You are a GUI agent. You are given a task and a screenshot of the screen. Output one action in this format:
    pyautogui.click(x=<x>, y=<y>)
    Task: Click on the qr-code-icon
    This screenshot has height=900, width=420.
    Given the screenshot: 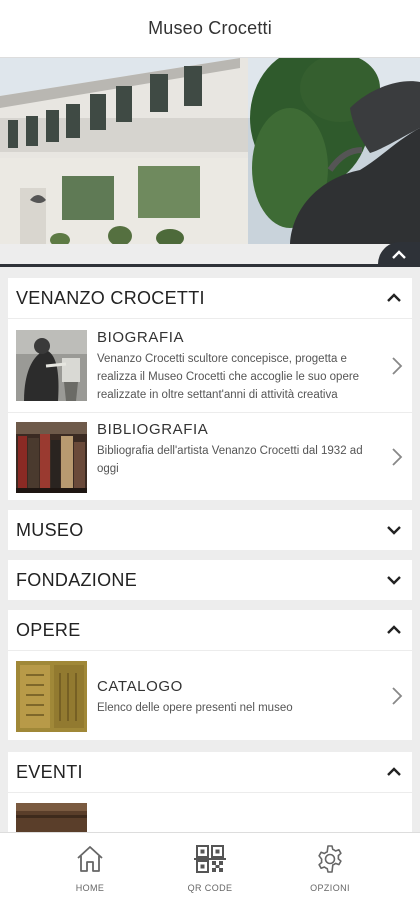 What is the action you would take?
    pyautogui.click(x=210, y=859)
    